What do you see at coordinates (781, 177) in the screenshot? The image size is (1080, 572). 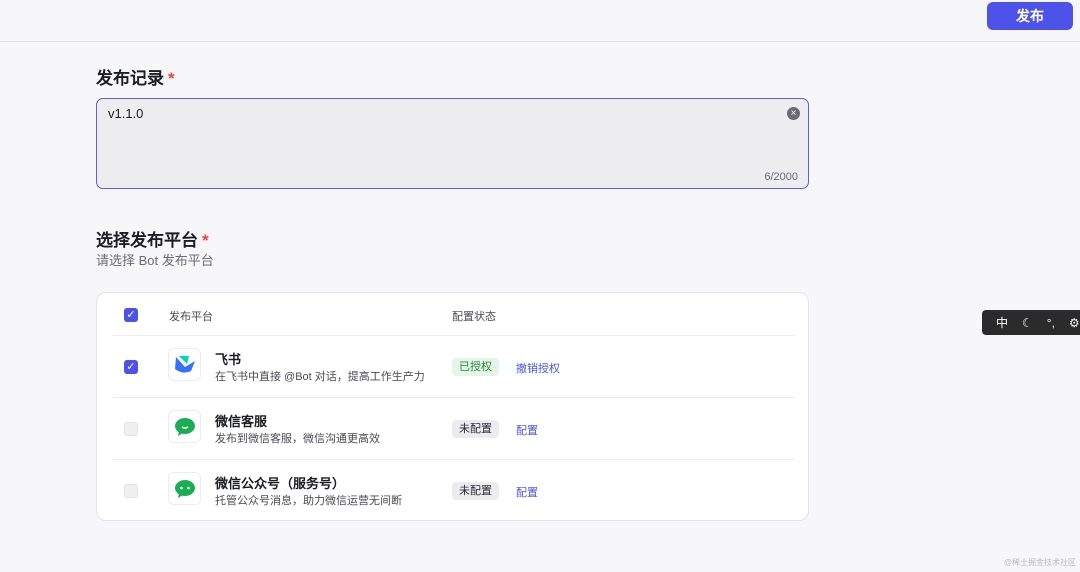 I see `char-counter: 6/2000` at bounding box center [781, 177].